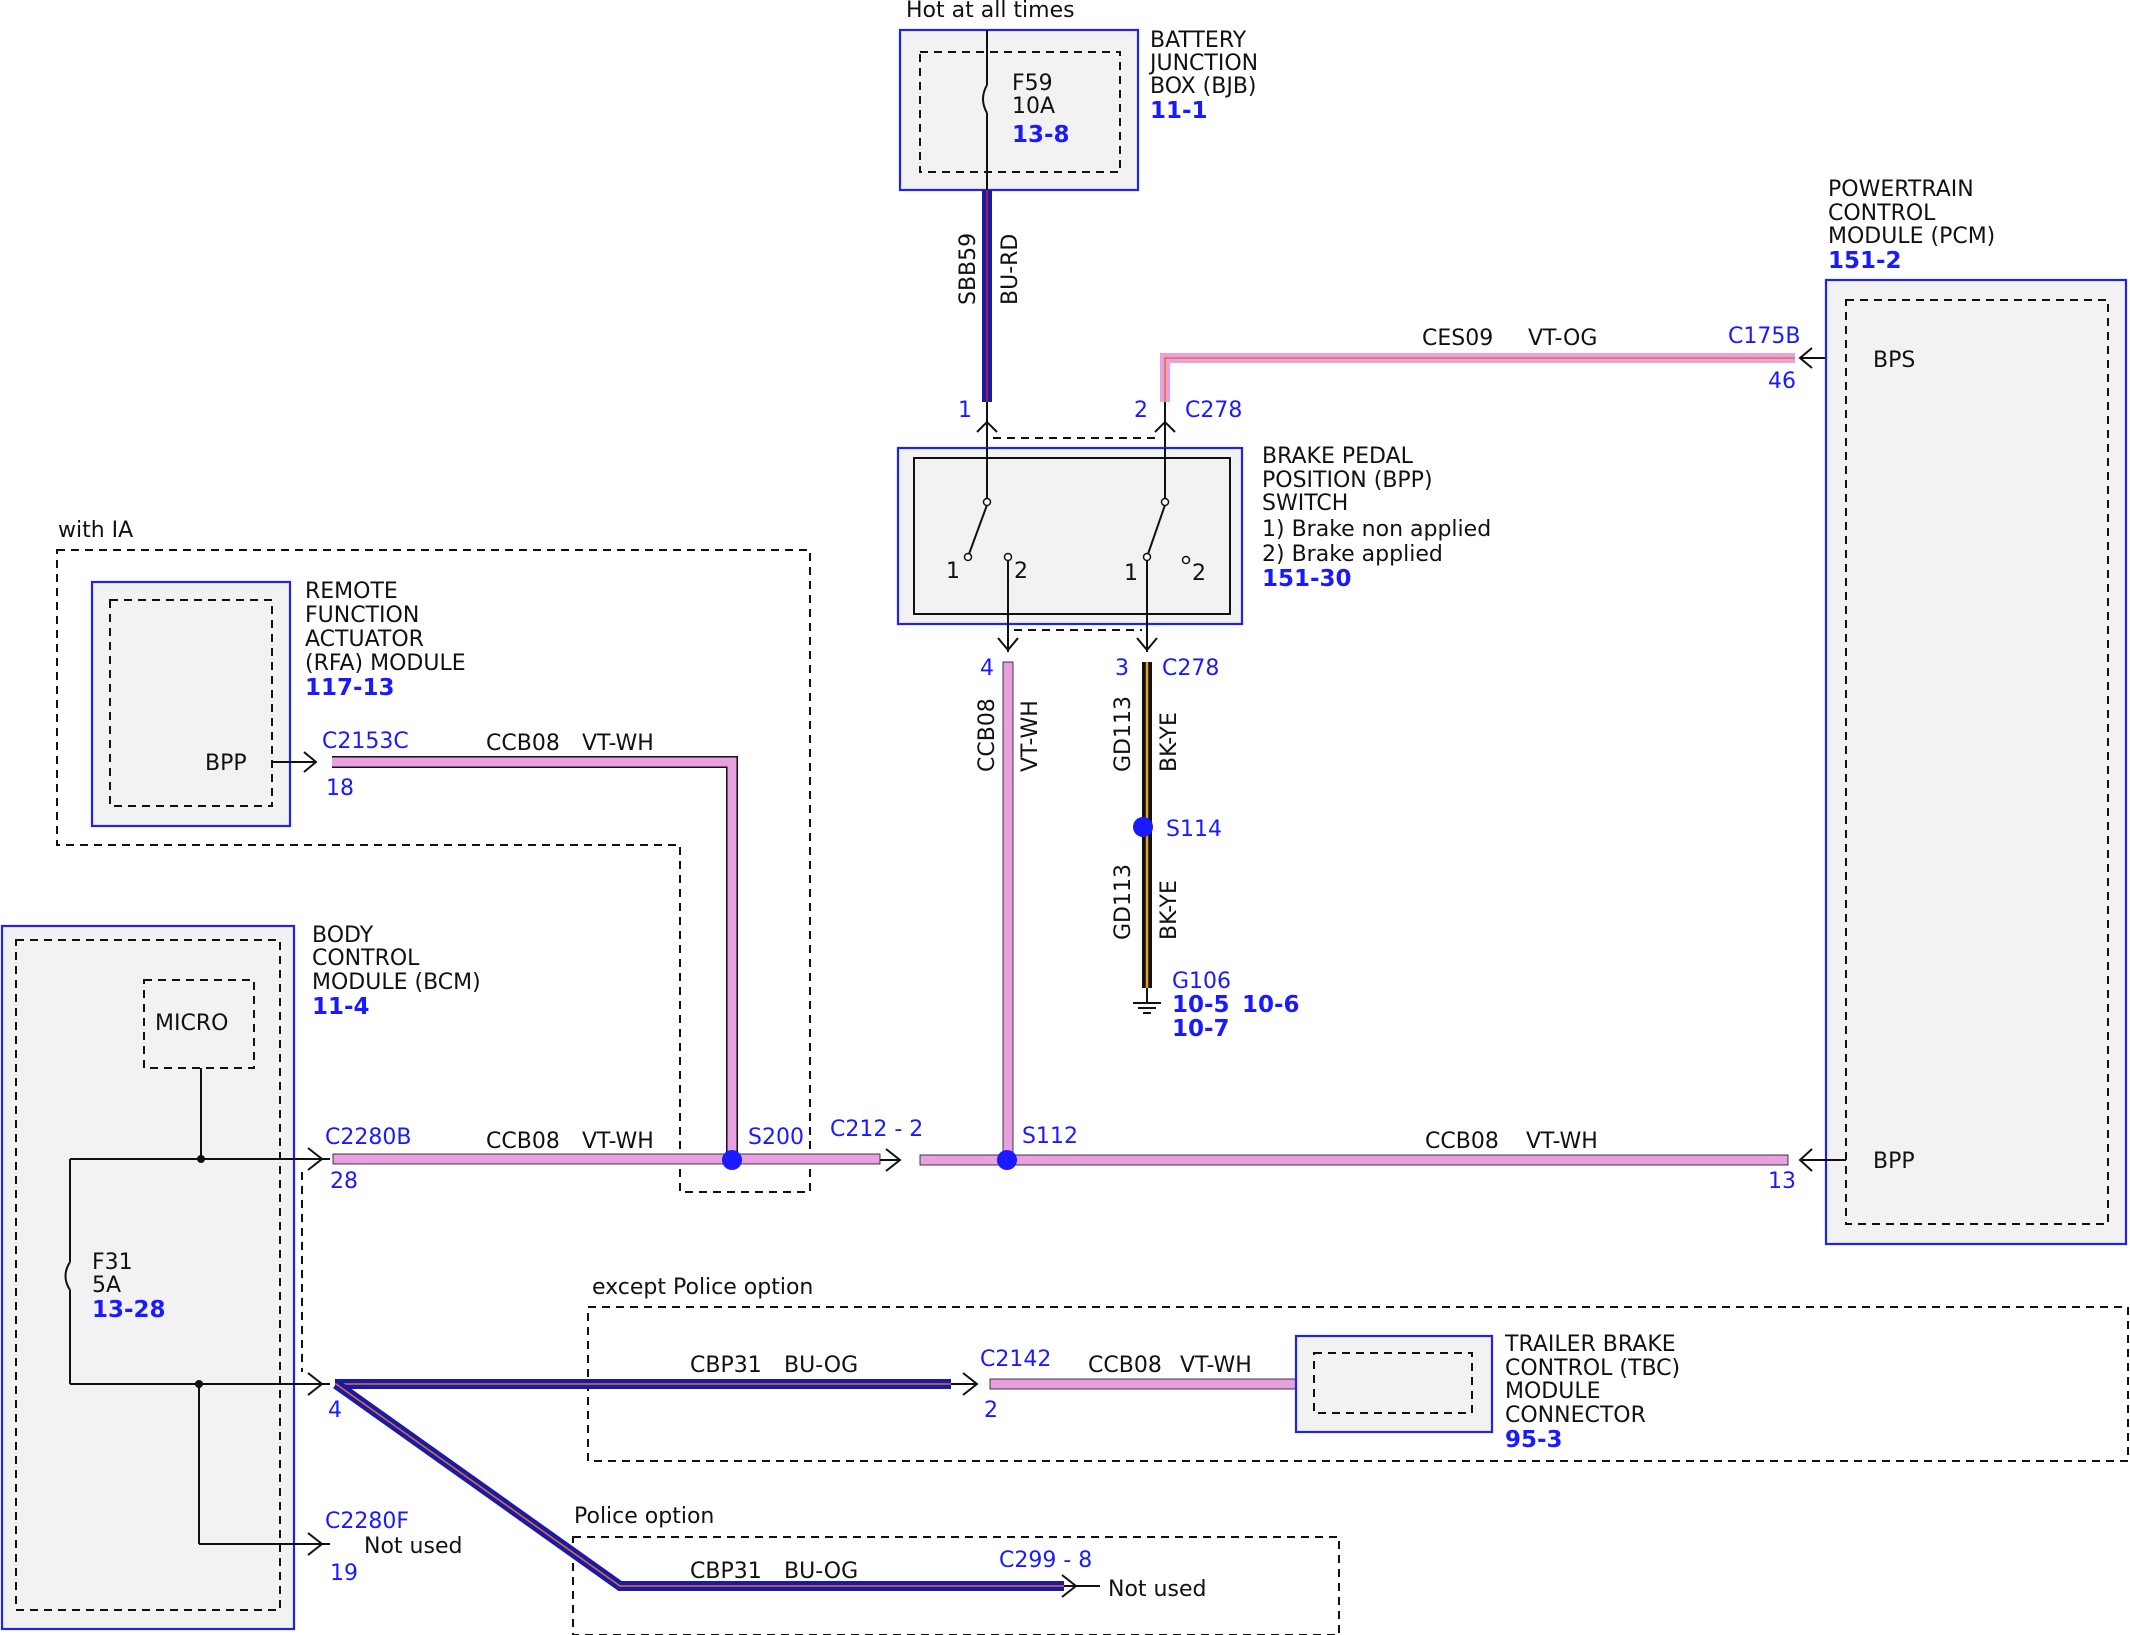 The height and width of the screenshot is (1635, 2130). Describe the element at coordinates (1562, 1141) in the screenshot. I see `wire-ccb08-pcm-color: VT-WH` at that location.